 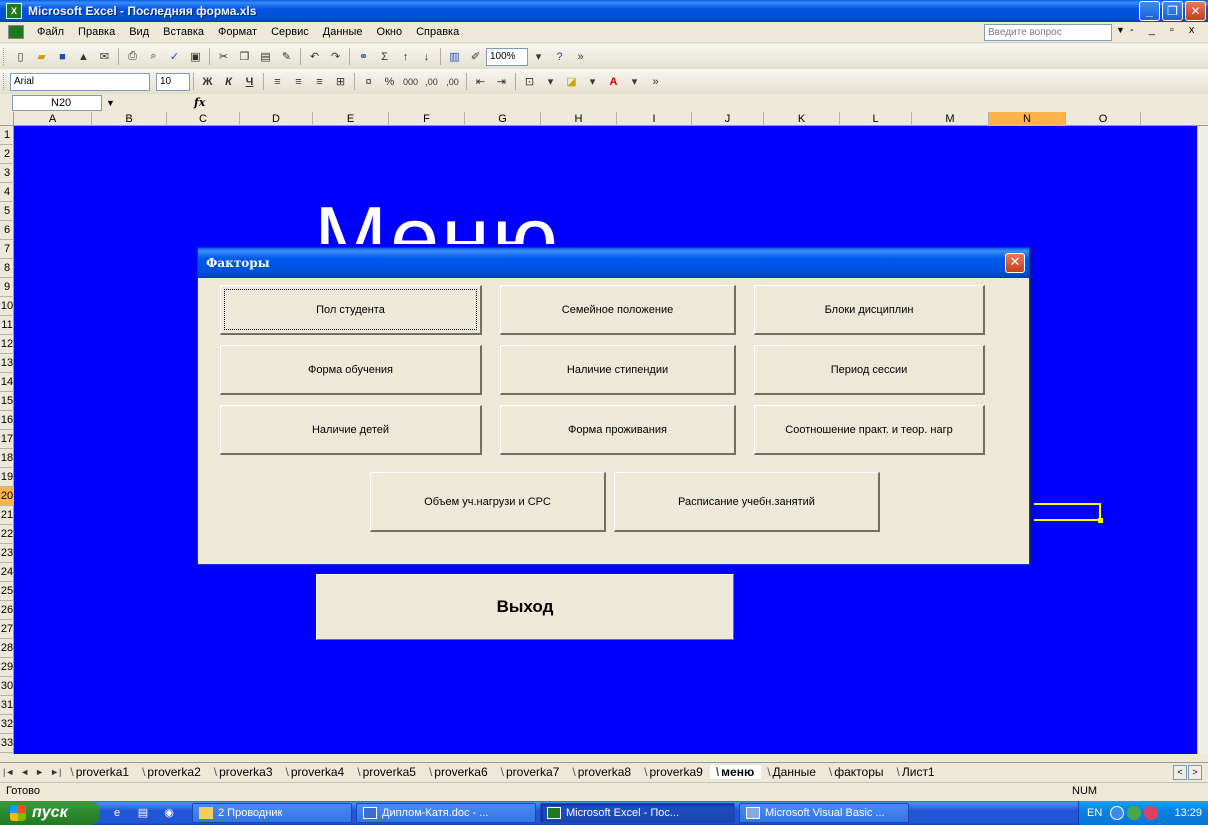 What do you see at coordinates (7, 325) in the screenshot?
I see `row-header: 11` at bounding box center [7, 325].